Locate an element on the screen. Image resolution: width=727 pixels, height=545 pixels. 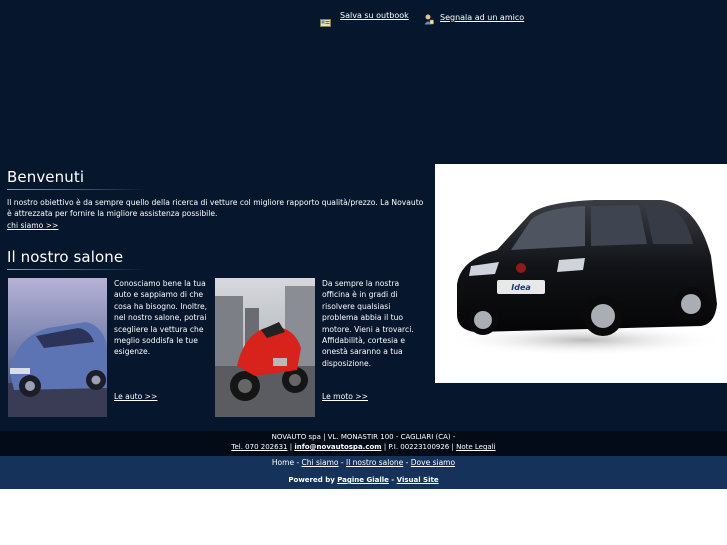
outlook-card-icon is located at coordinates (325, 21).